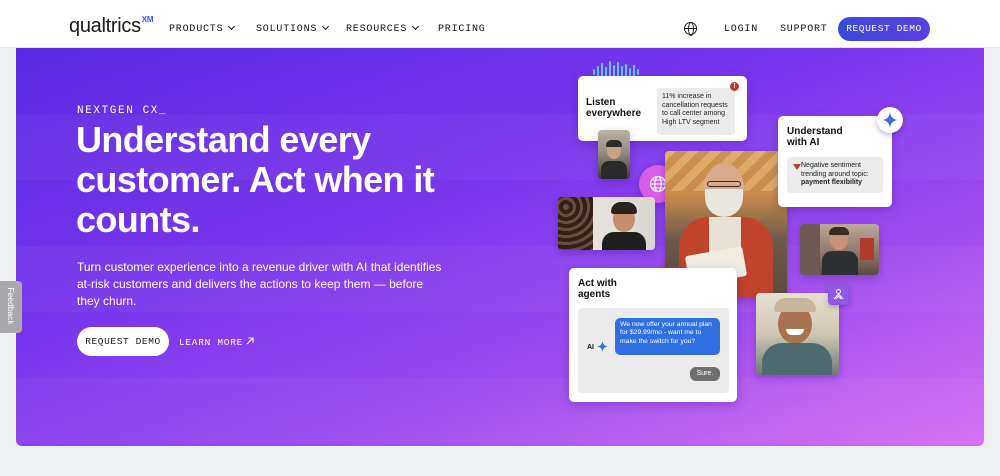 The height and width of the screenshot is (476, 1000). Describe the element at coordinates (500, 411) in the screenshot. I see `hero-stripe` at that location.